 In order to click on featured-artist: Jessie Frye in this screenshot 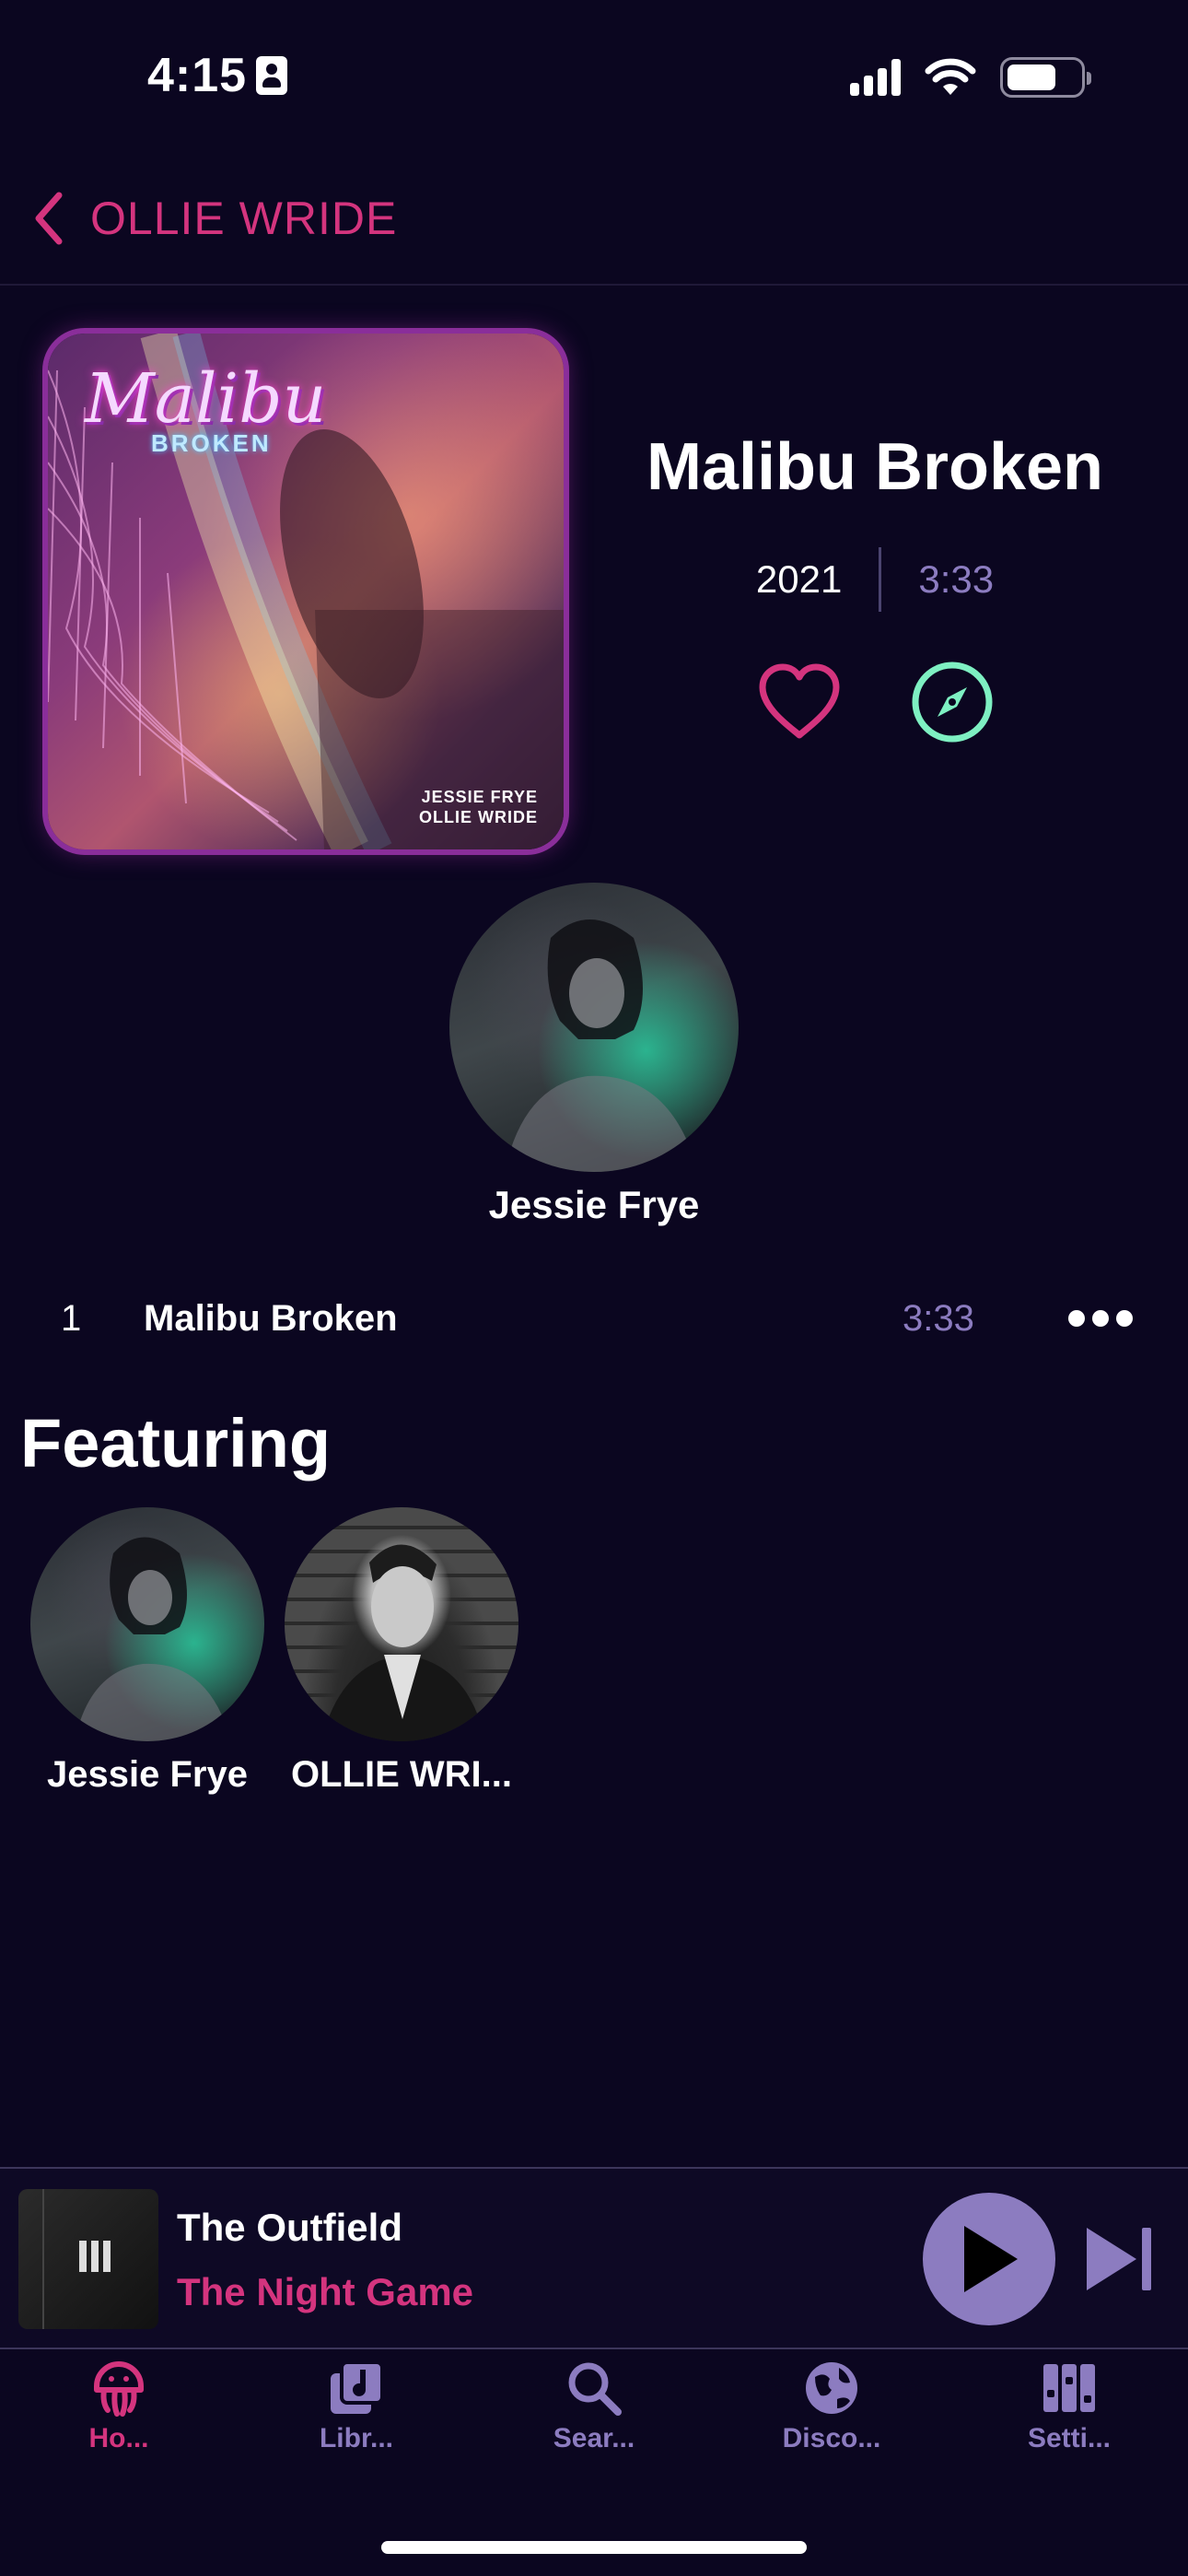, I will do `click(147, 1651)`.